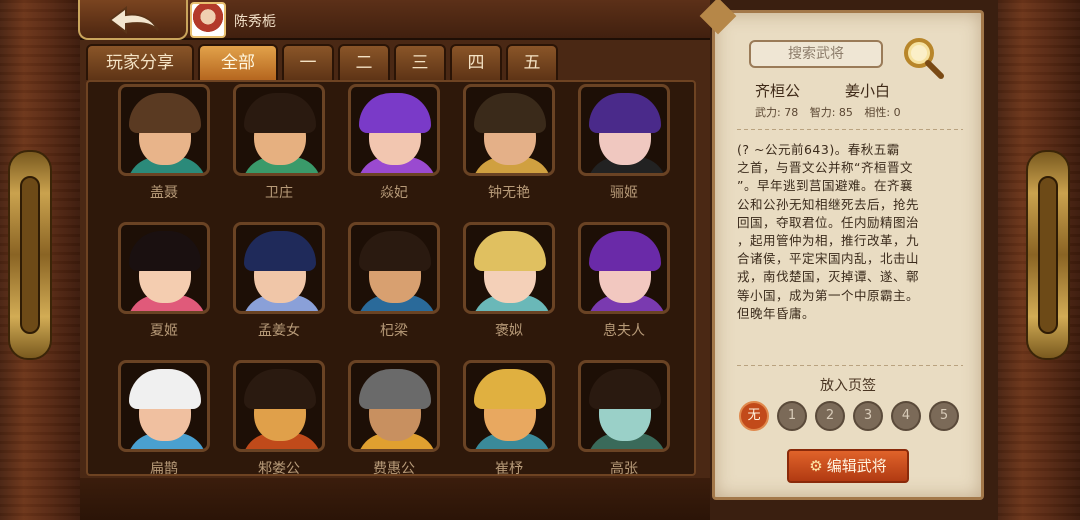  What do you see at coordinates (279, 469) in the screenshot?
I see `hero-name: 邾娄公` at bounding box center [279, 469].